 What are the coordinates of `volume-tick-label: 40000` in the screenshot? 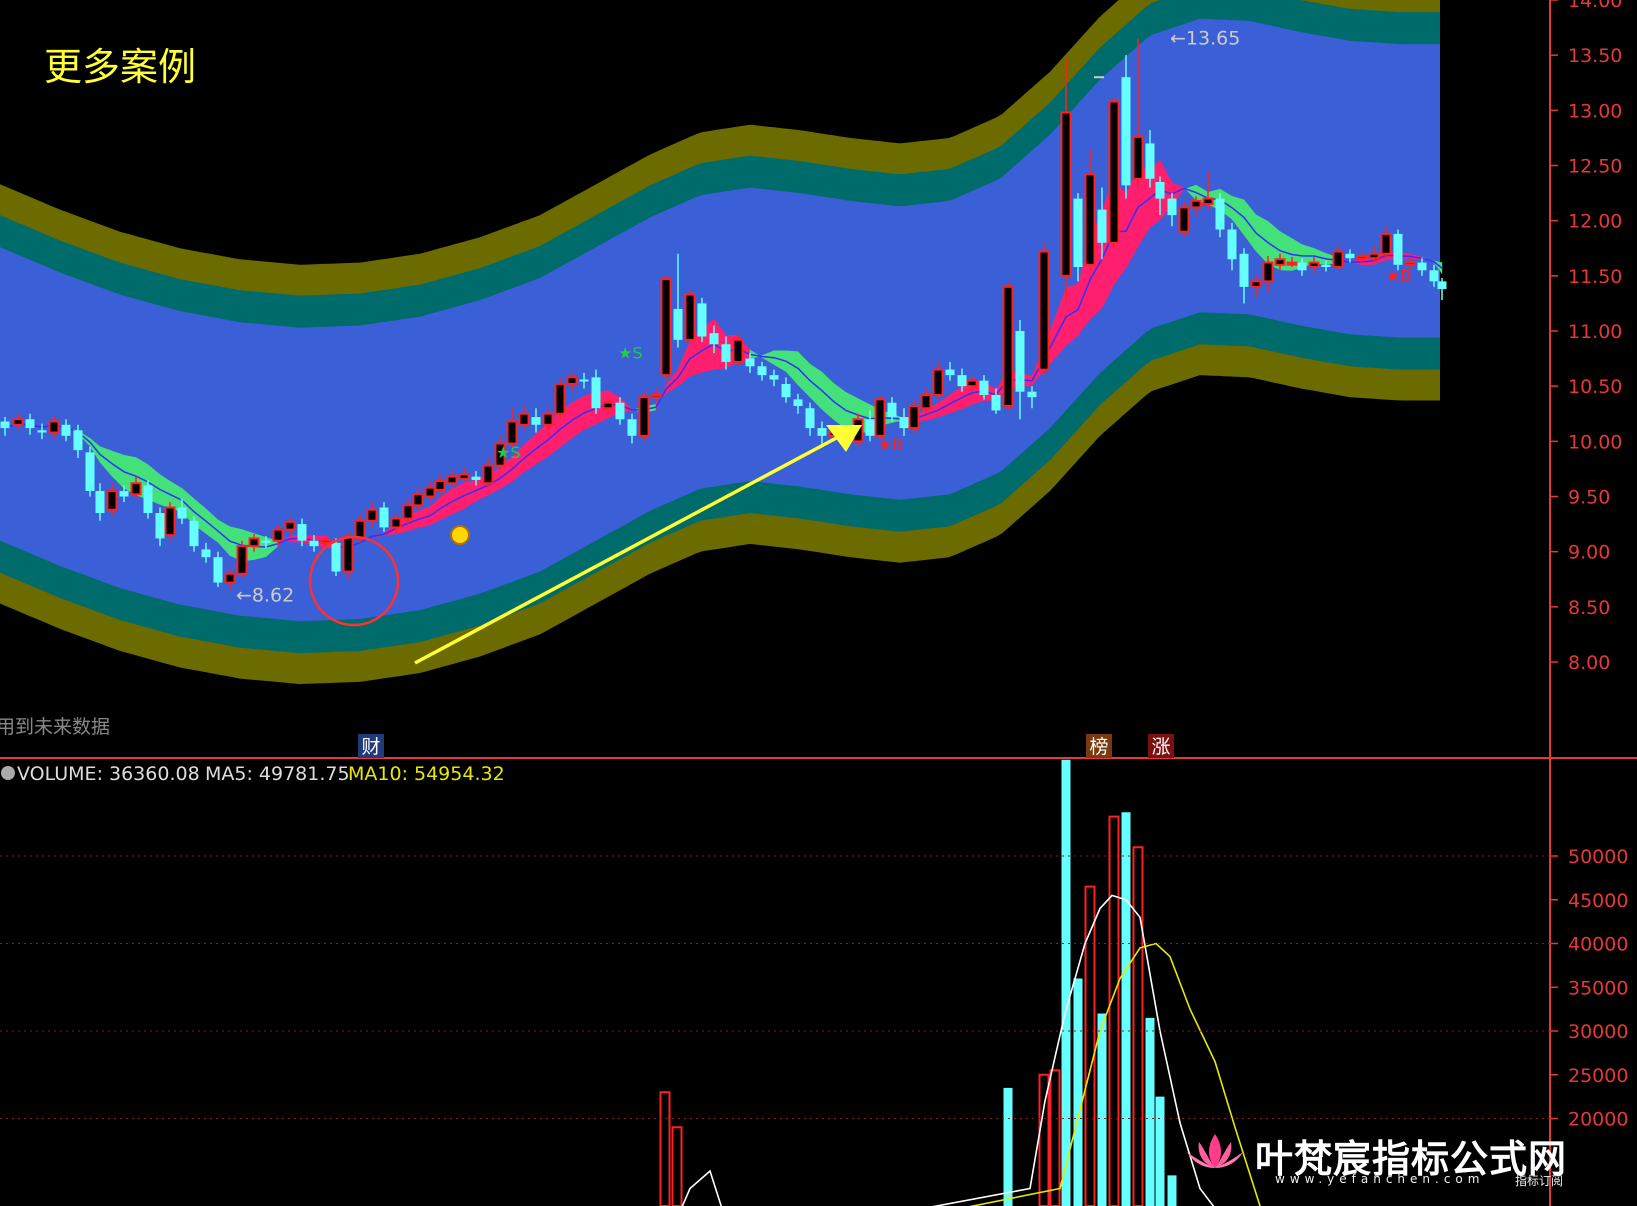 It's located at (1598, 945).